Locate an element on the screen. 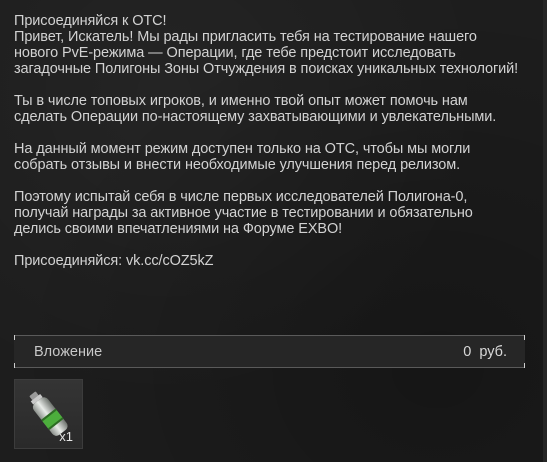 Image resolution: width=547 pixels, height=462 pixels. attachment-label: Вложение is located at coordinates (68, 352).